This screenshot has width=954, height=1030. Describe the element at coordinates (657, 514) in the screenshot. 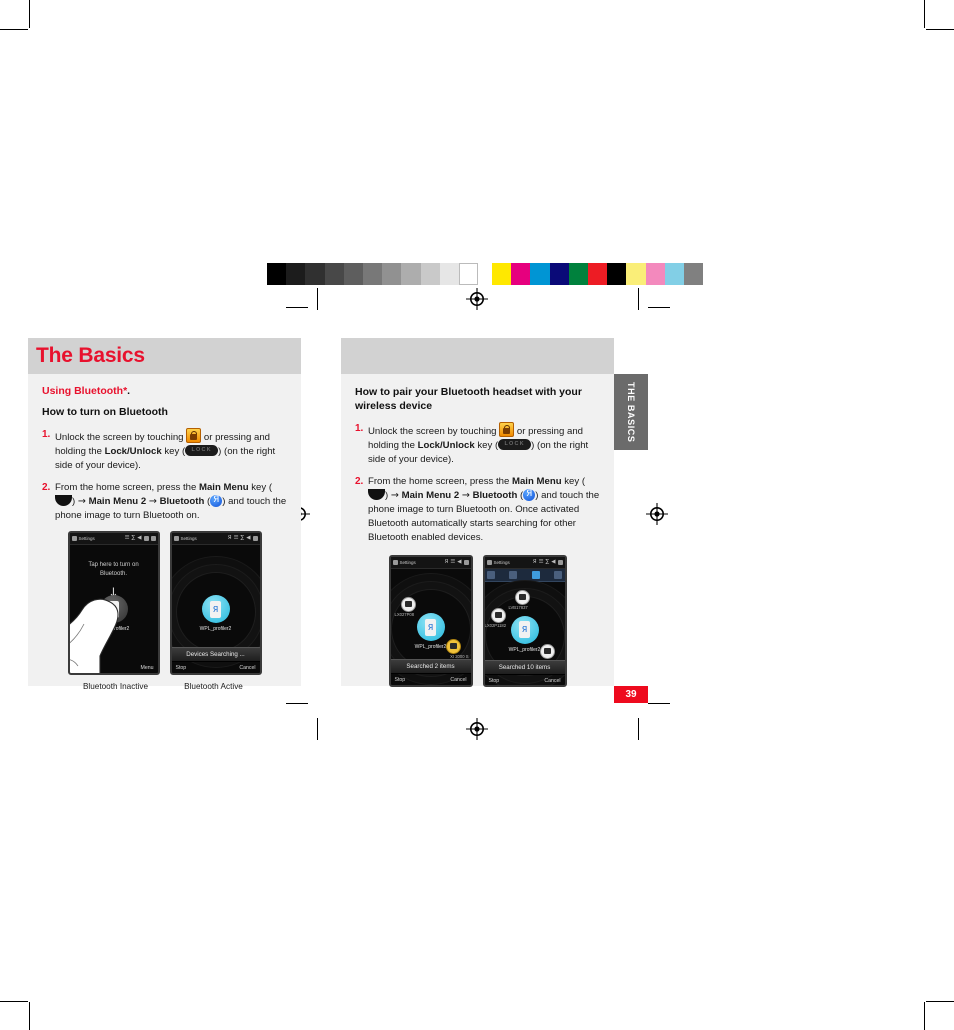

I see `registration-mark-right` at that location.